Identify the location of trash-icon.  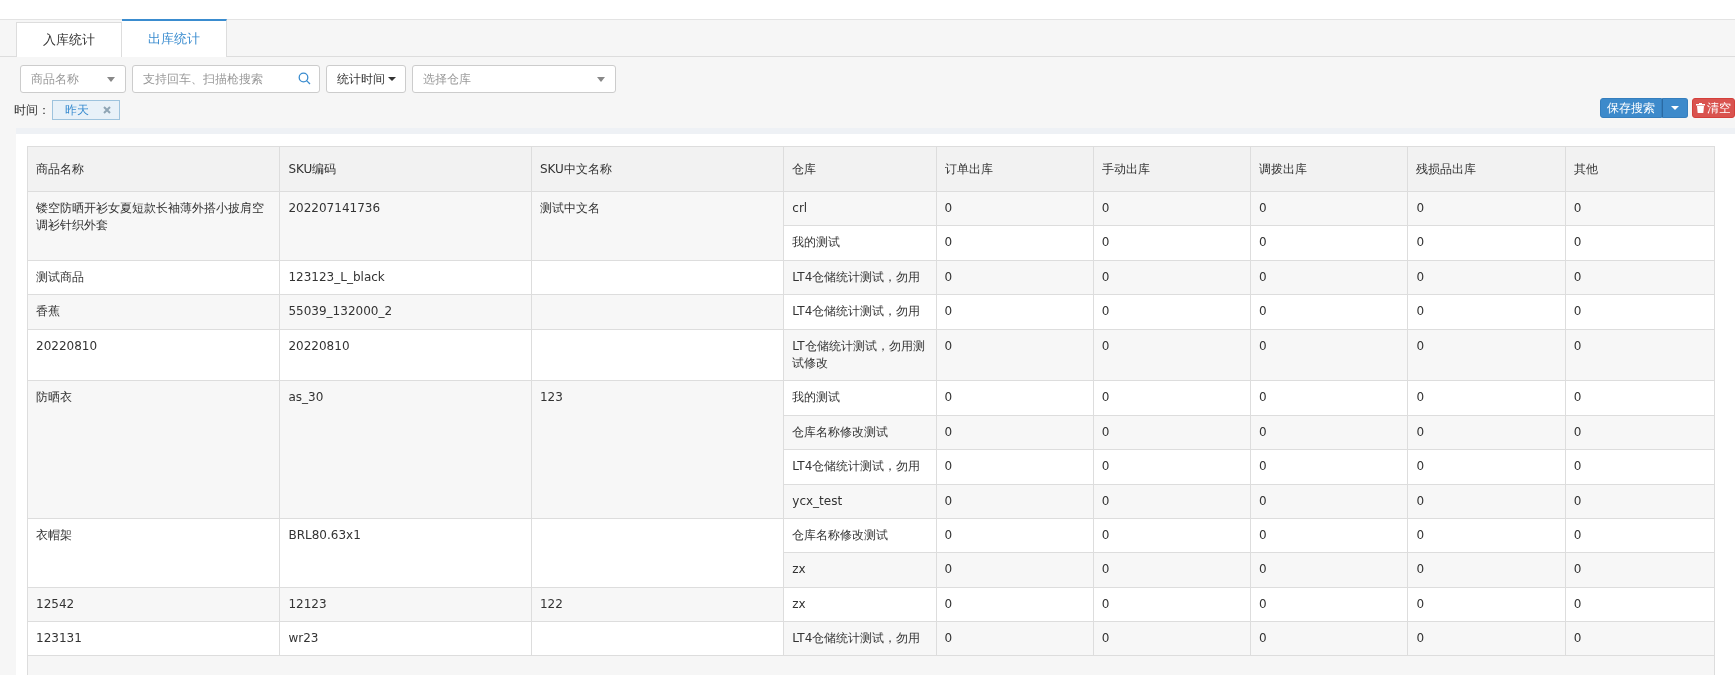
(1700, 108).